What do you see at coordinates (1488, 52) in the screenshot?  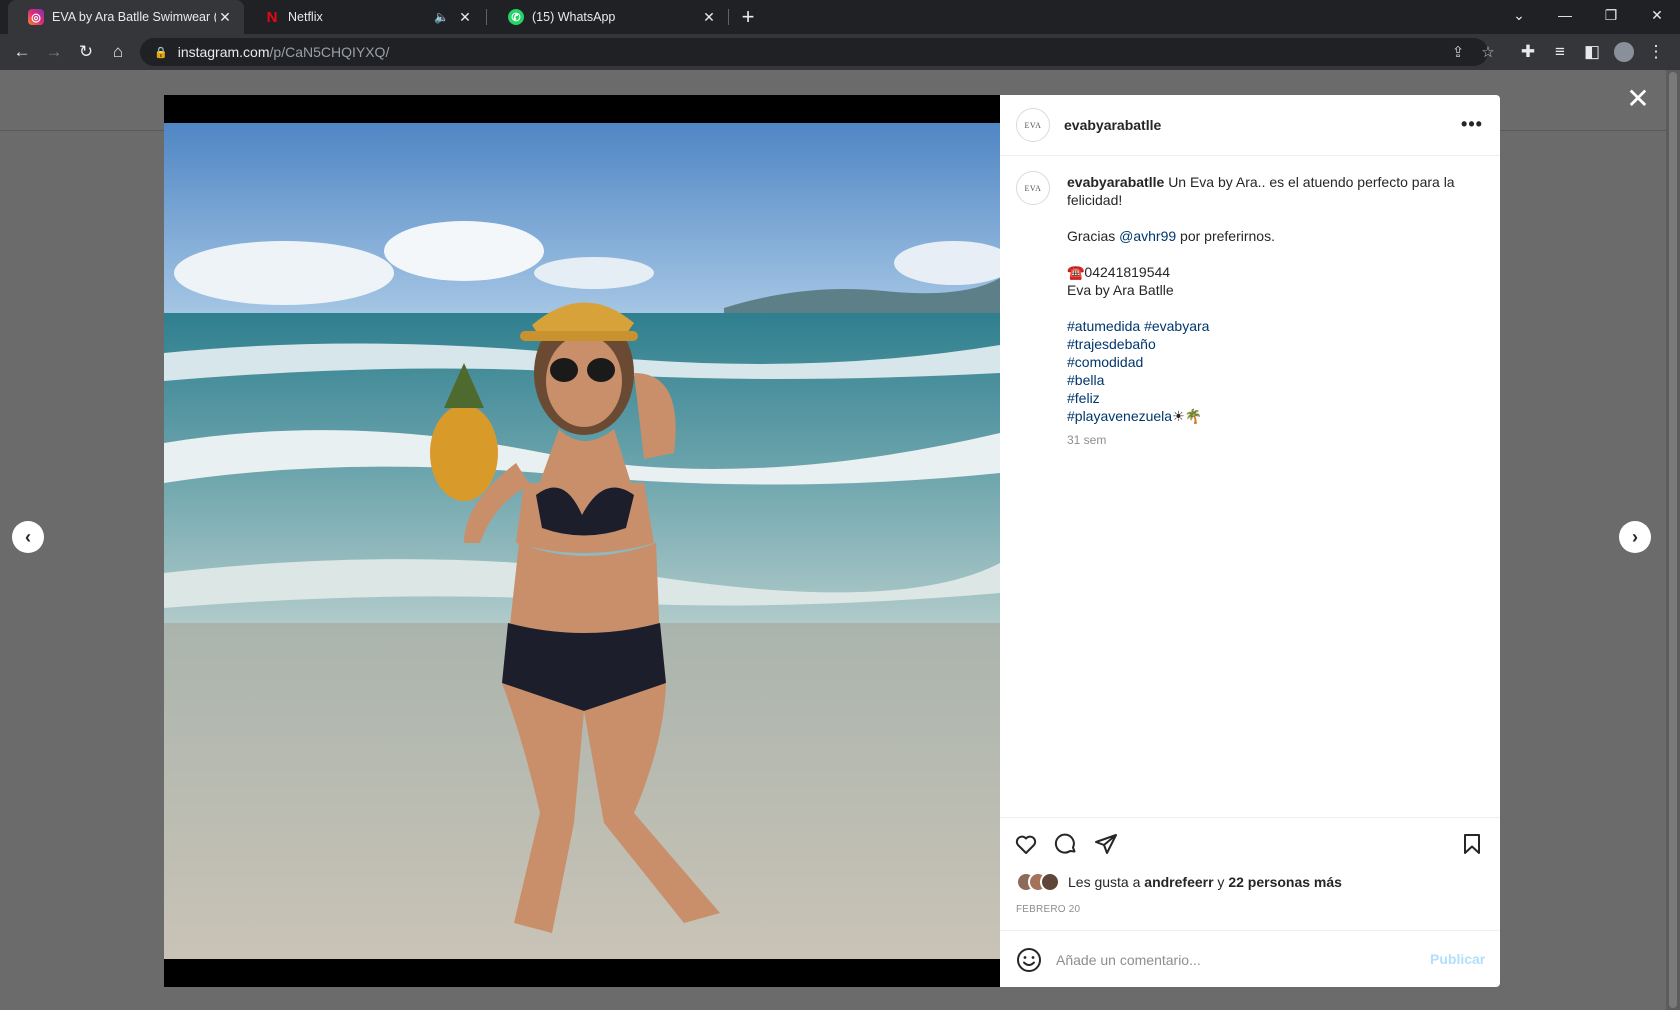 I see `bookmark-star-icon: ☆` at bounding box center [1488, 52].